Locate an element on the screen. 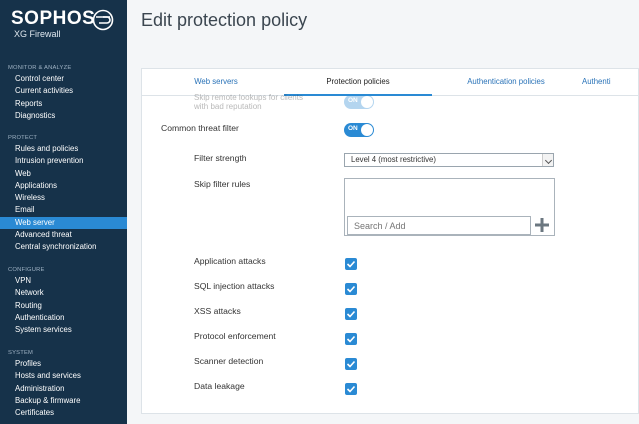  filter-strength-select: Level 4 (most restrictive) is located at coordinates (449, 160).